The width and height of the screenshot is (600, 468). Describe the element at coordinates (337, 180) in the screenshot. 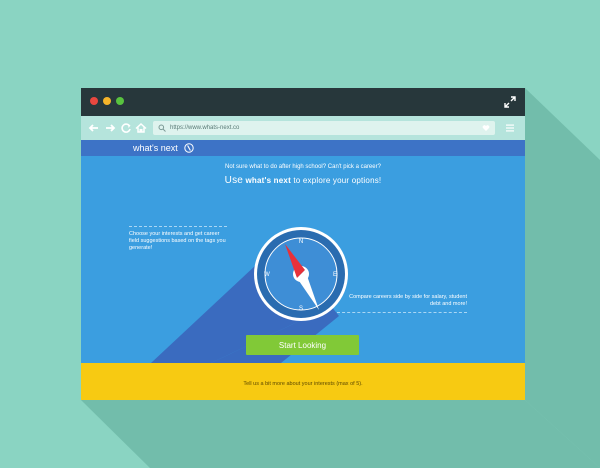

I see `headline-rest: to explore your options!` at that location.